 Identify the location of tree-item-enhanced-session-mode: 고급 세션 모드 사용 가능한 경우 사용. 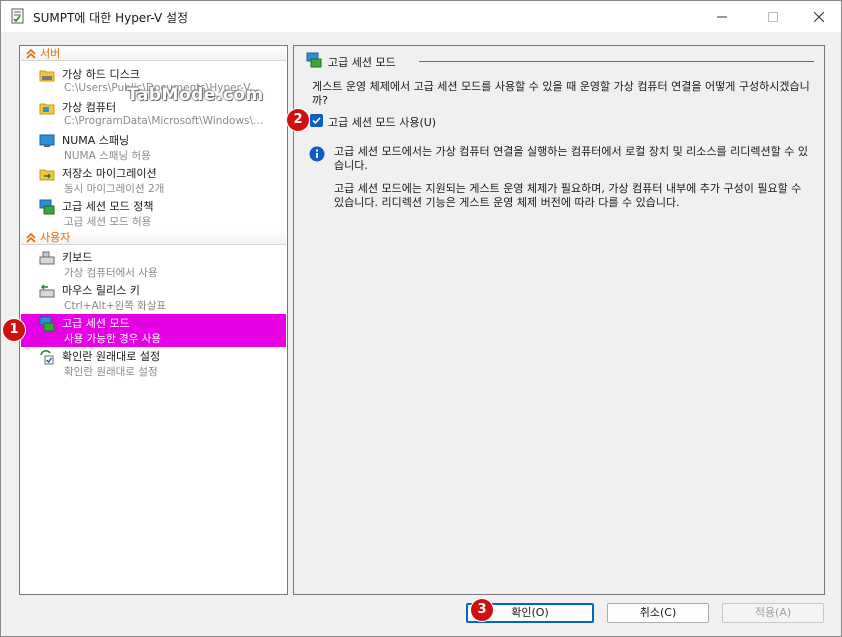
(153, 330).